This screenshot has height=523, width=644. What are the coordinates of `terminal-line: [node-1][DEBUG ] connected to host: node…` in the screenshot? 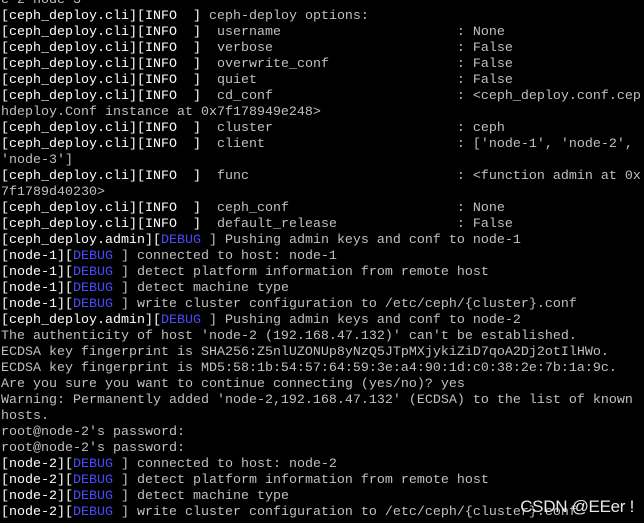 It's located at (321, 257).